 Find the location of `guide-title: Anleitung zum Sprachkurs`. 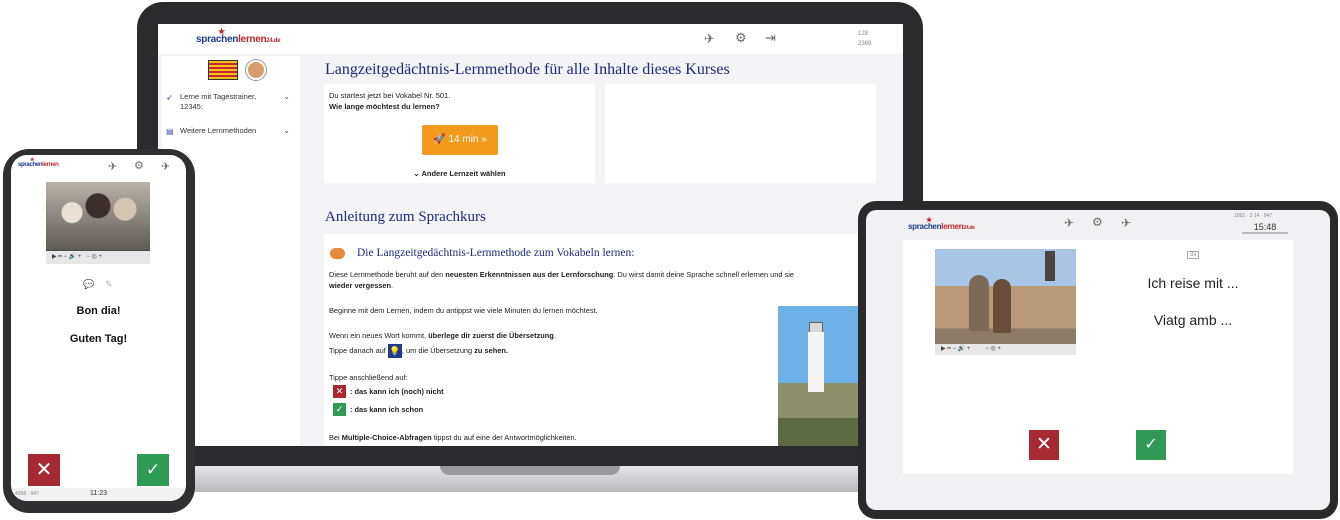

guide-title: Anleitung zum Sprachkurs is located at coordinates (405, 217).